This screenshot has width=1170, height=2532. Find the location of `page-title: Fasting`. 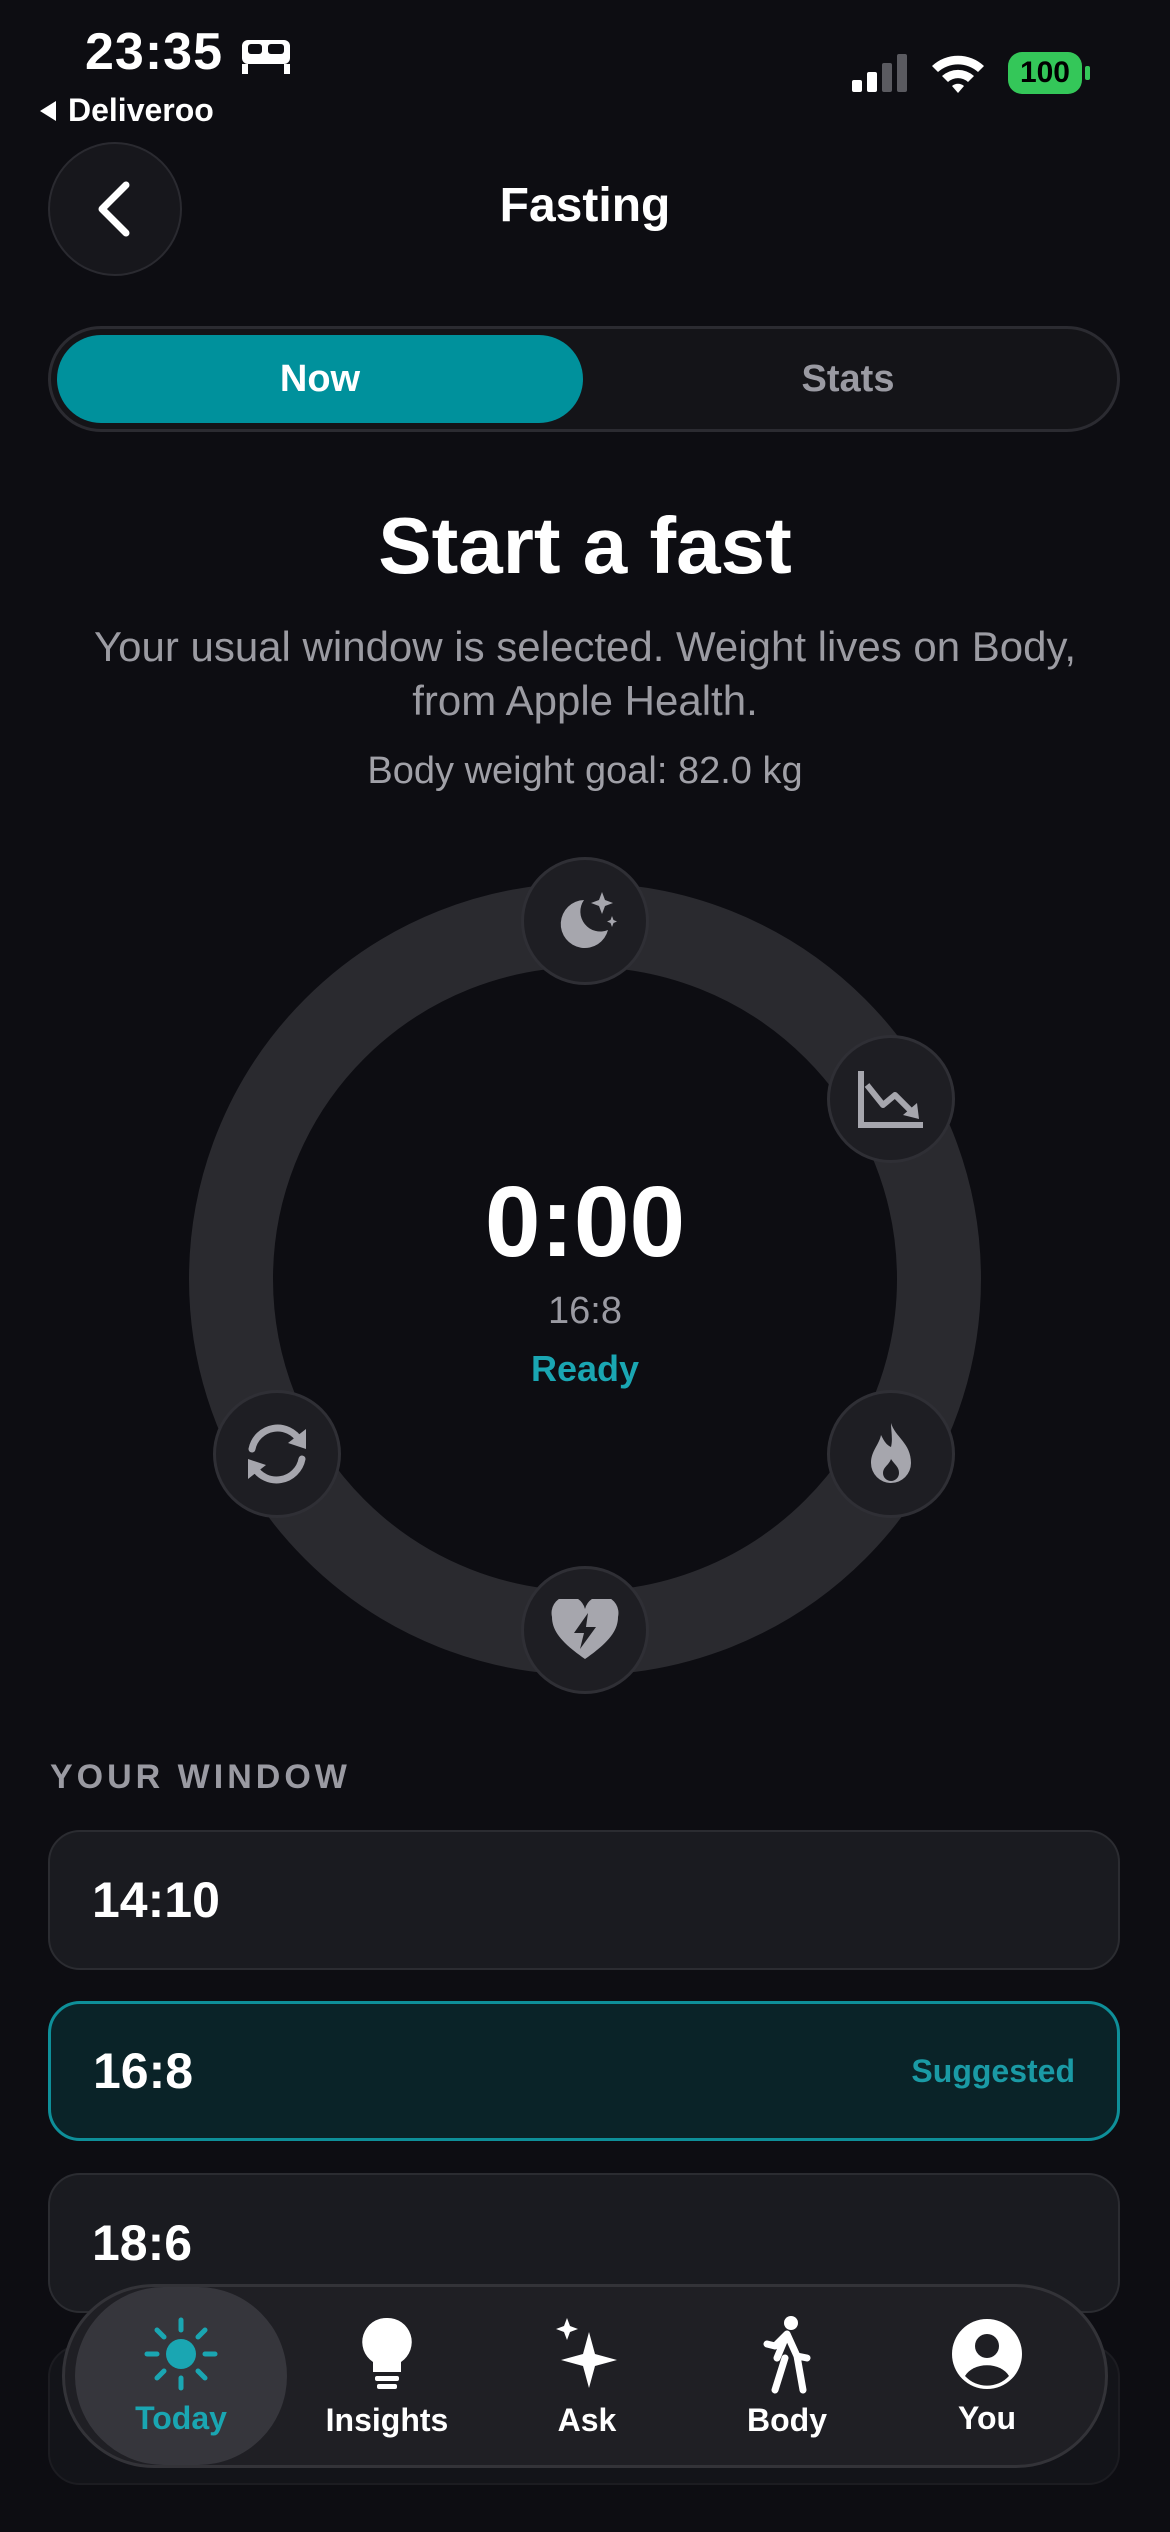

page-title: Fasting is located at coordinates (585, 205).